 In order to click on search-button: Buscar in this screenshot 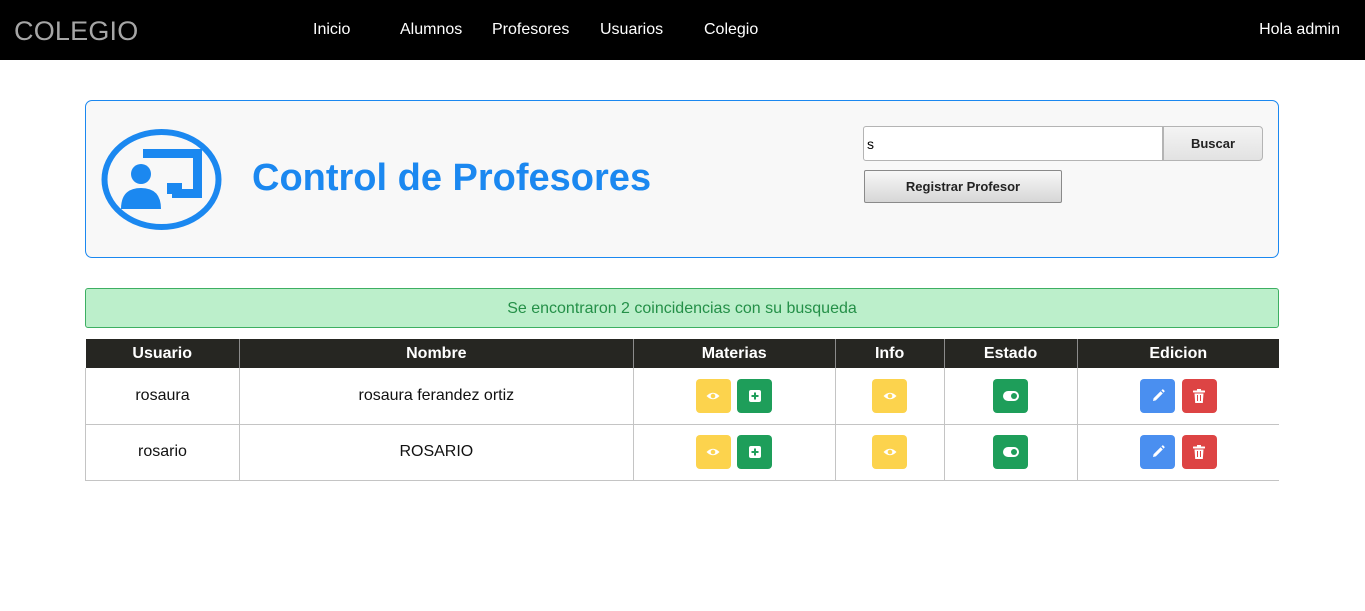, I will do `click(1213, 143)`.